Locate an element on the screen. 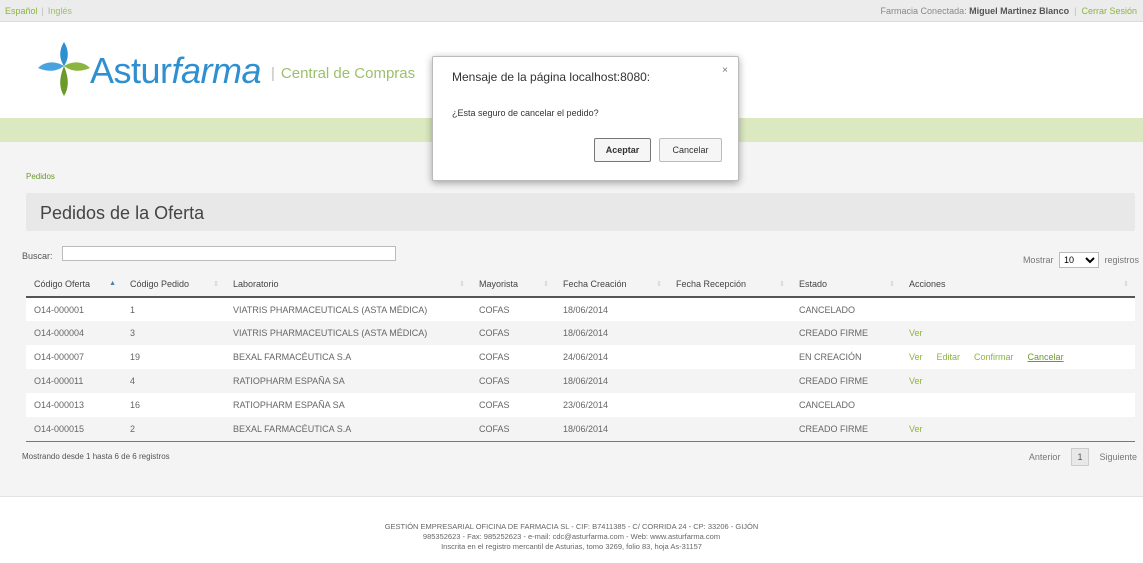 This screenshot has height=563, width=1143. actions-cell is located at coordinates (1018, 405).